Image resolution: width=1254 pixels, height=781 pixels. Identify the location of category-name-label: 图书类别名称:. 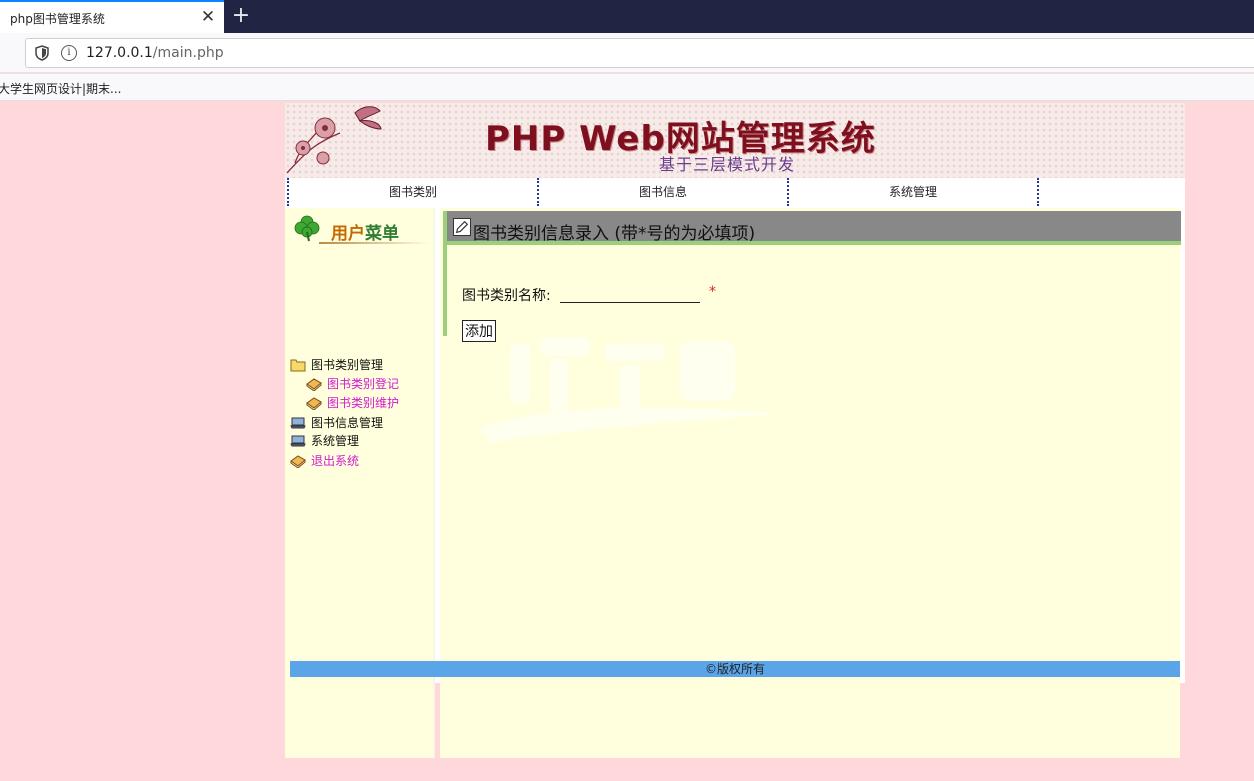
(506, 296).